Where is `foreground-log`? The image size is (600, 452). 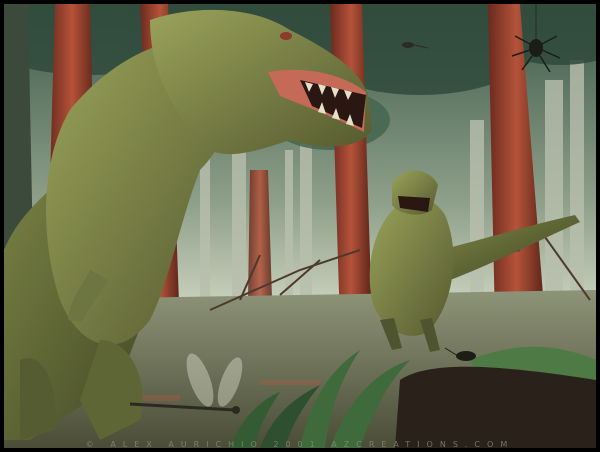
foreground-log is located at coordinates (495, 407).